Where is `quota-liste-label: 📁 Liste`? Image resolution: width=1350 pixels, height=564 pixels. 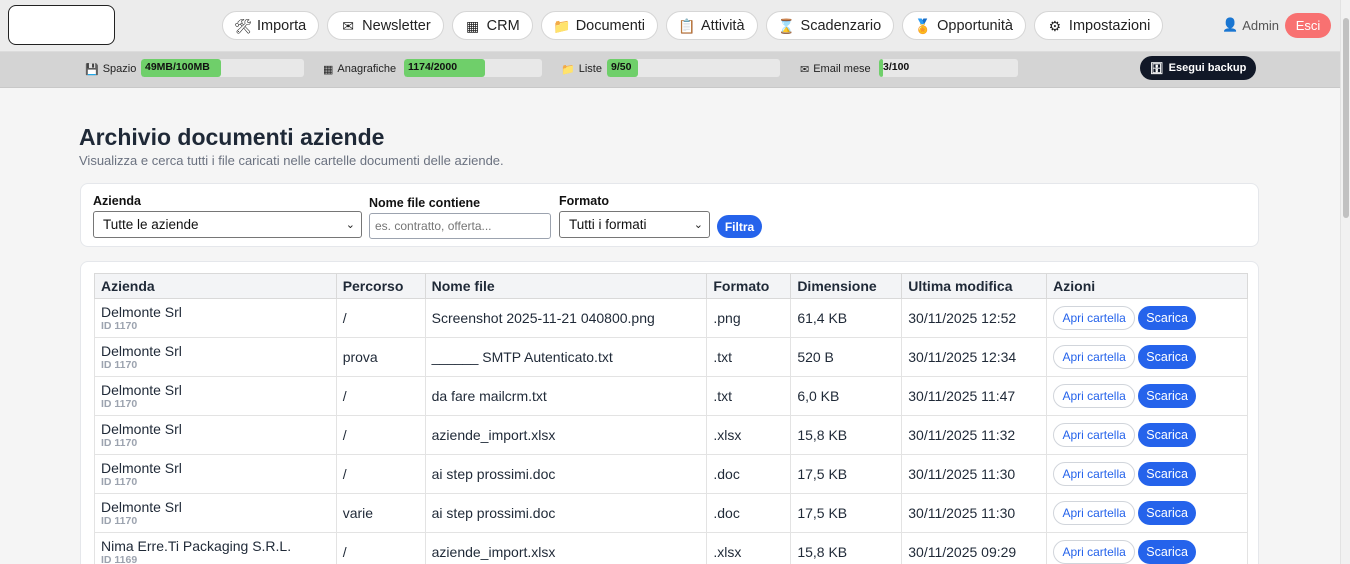
quota-liste-label: 📁 Liste is located at coordinates (581, 69).